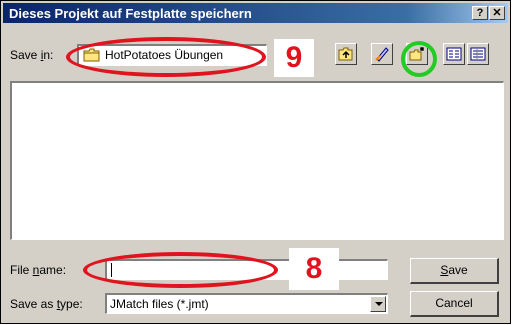  I want to click on window-title: Dieses Projekt auf Festplatte speichern, so click(130, 13).